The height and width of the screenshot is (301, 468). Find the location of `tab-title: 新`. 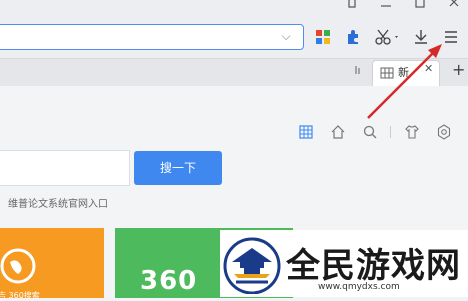

tab-title: 新 is located at coordinates (403, 72).